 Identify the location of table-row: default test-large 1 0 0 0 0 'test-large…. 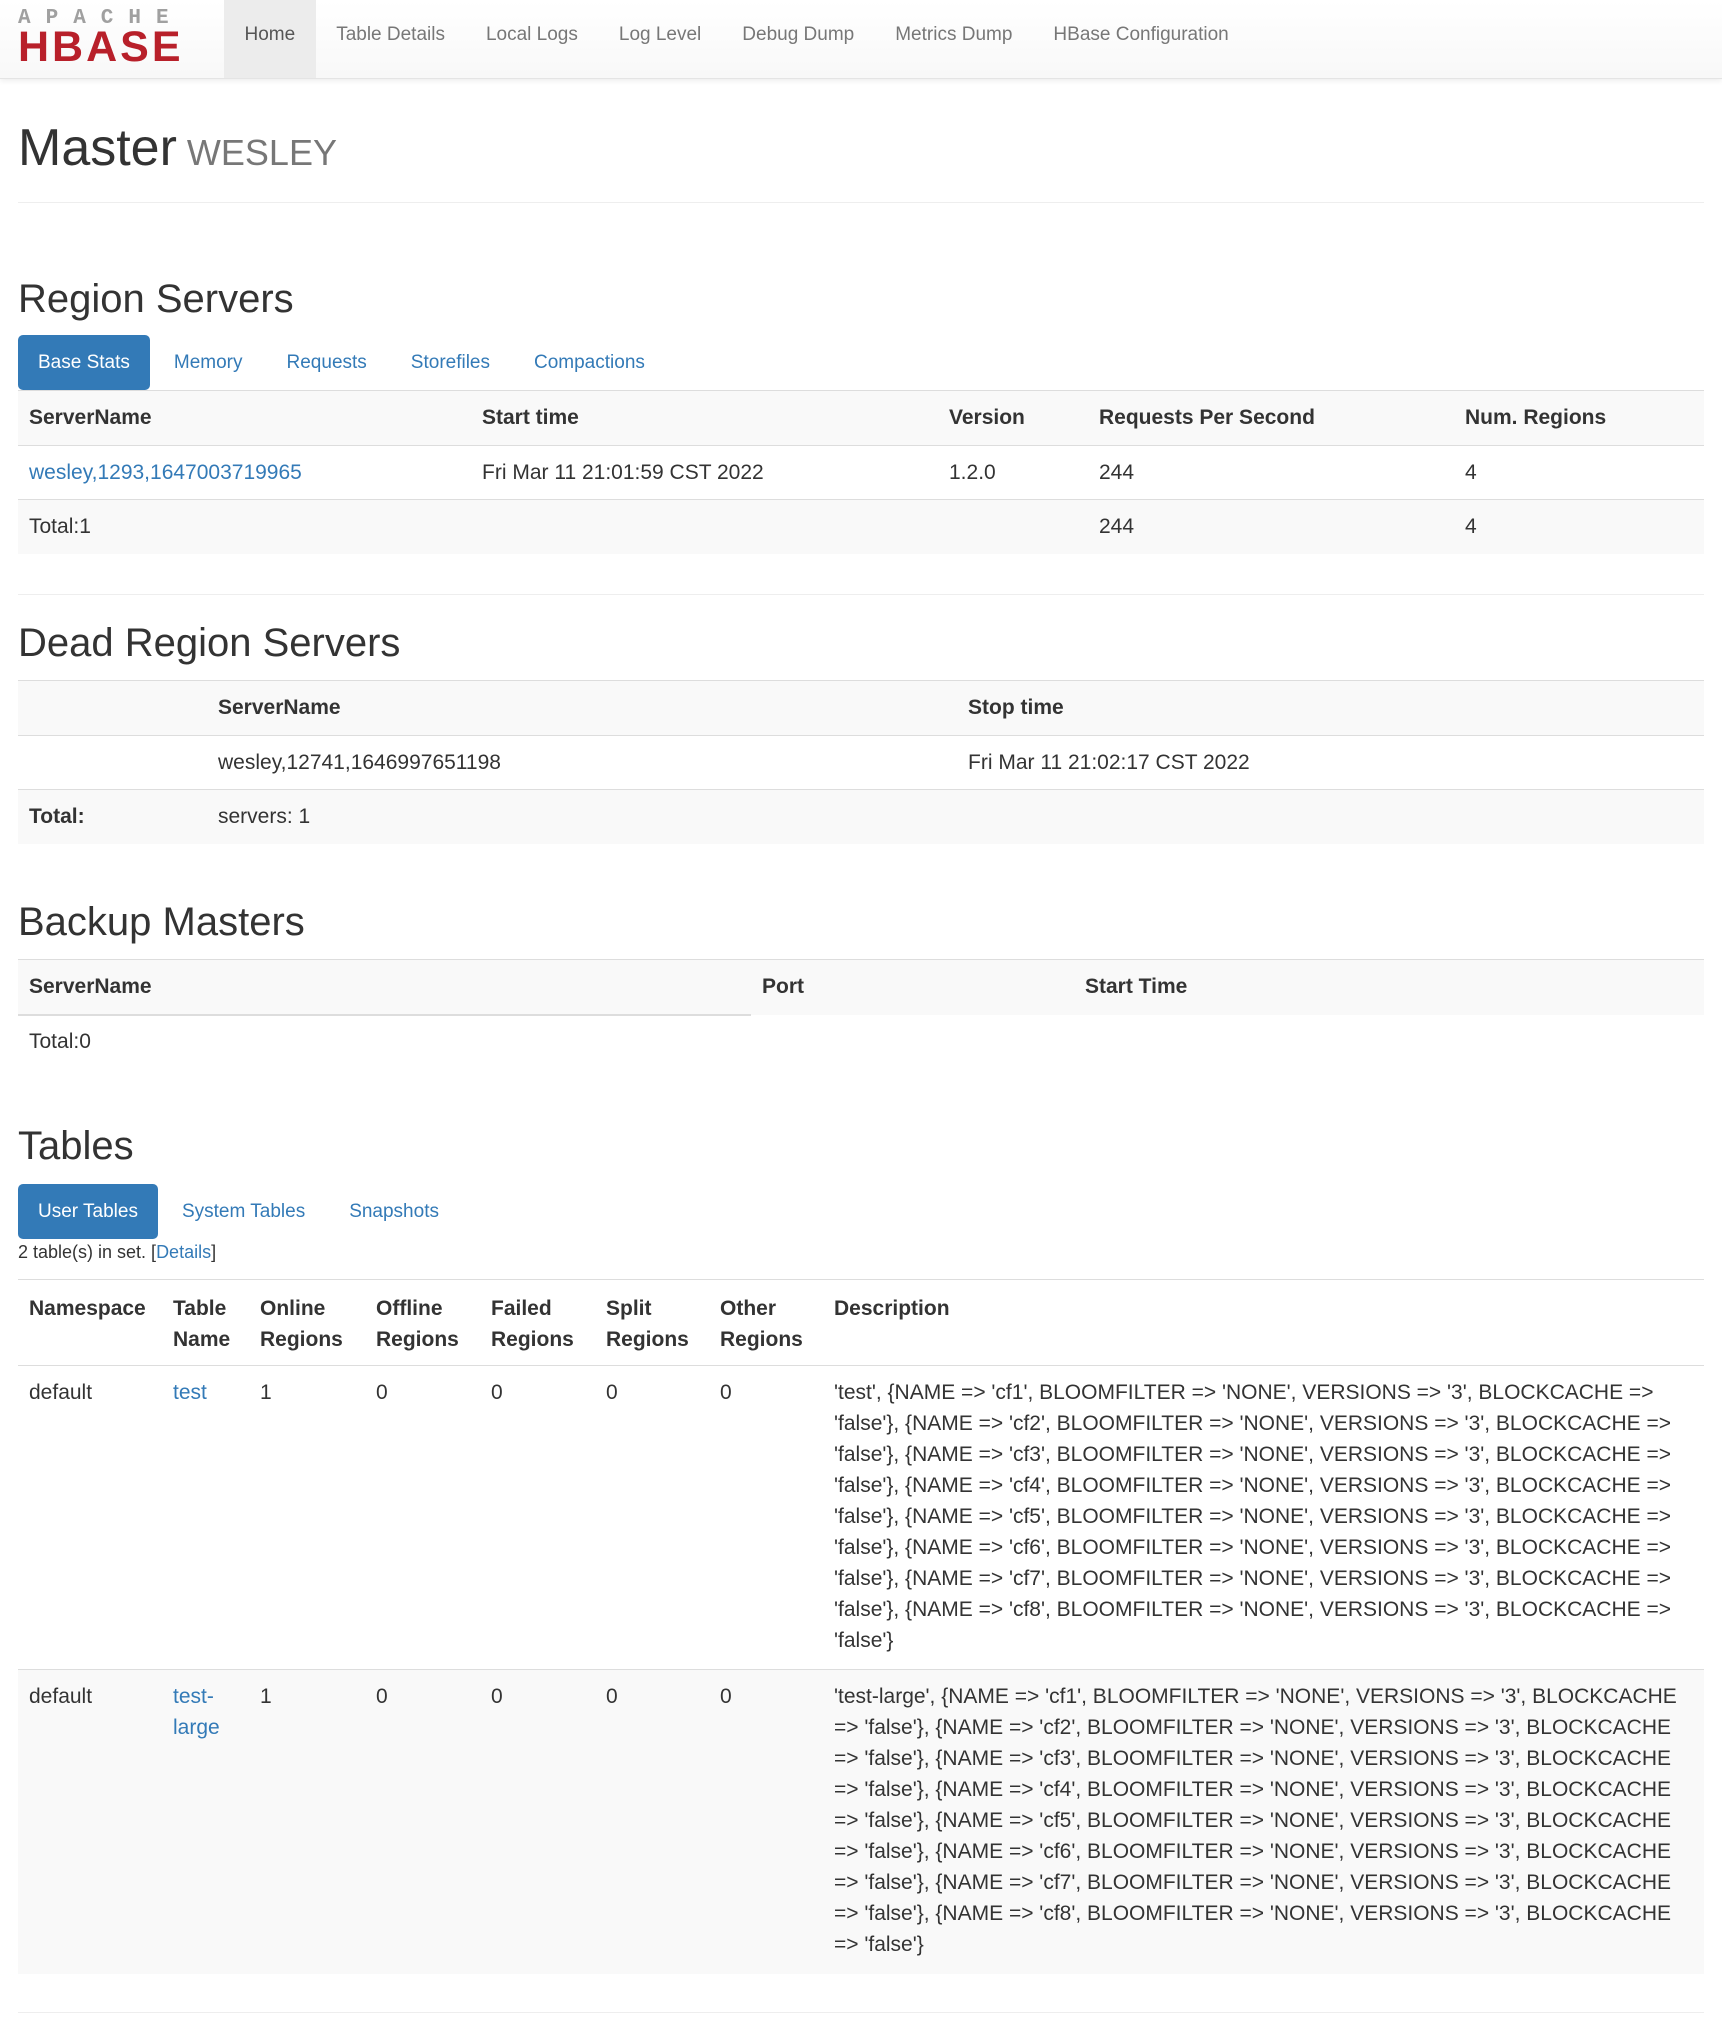
(861, 1821).